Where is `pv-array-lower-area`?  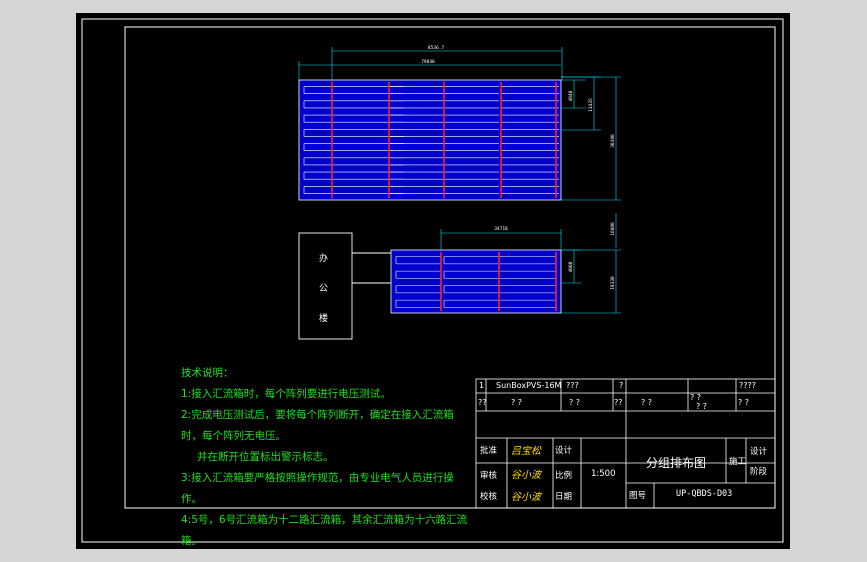
pv-array-lower-area is located at coordinates (476, 281).